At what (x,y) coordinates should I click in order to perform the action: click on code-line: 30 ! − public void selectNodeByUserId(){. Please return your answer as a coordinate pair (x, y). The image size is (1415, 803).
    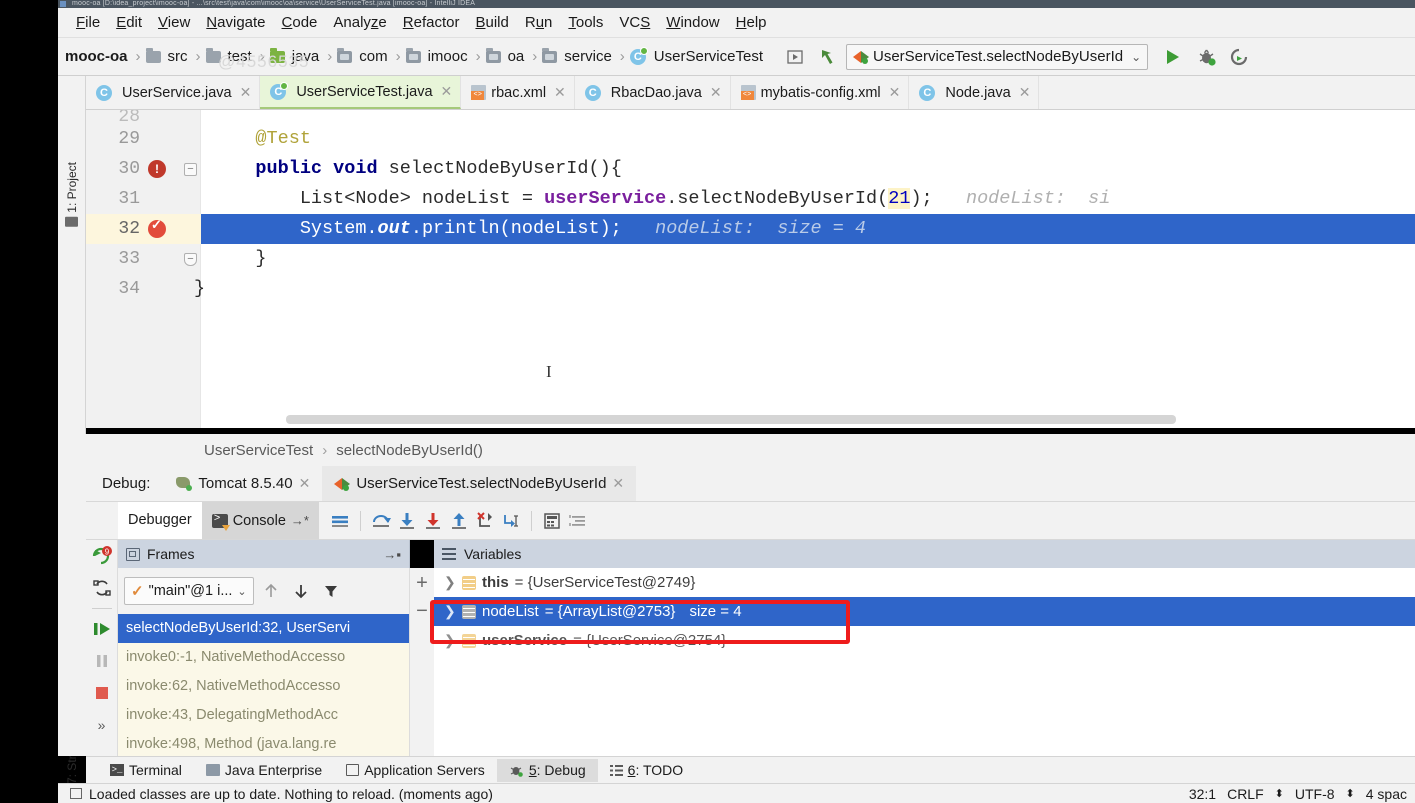
    Looking at the image, I should click on (750, 169).